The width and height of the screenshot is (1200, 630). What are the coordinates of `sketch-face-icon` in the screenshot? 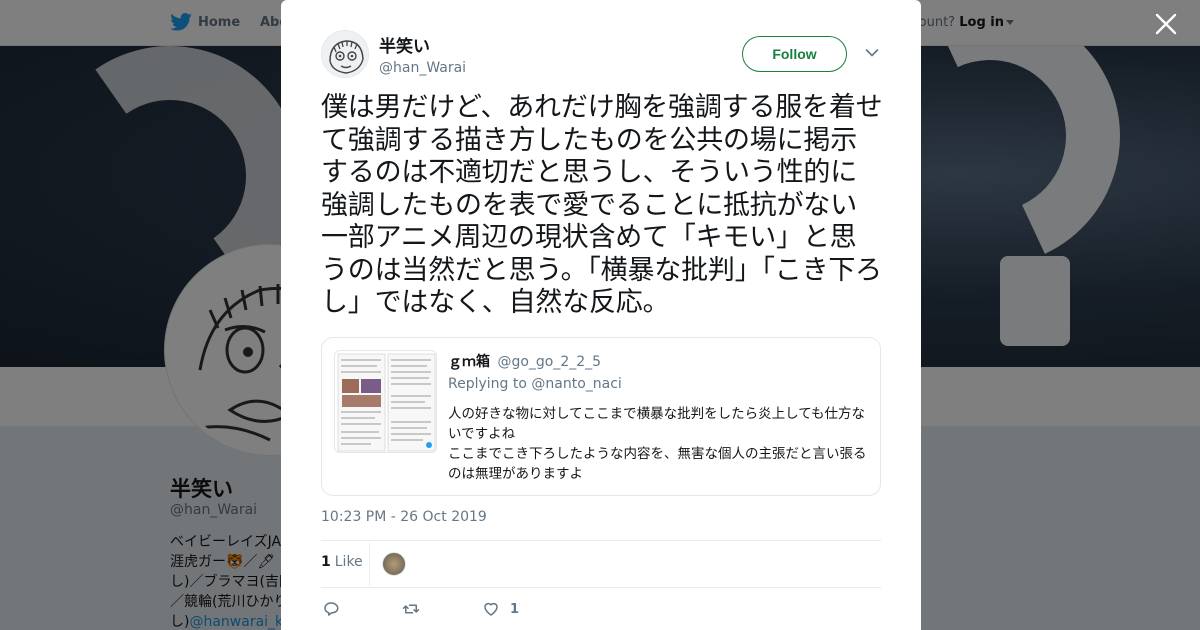 It's located at (345, 54).